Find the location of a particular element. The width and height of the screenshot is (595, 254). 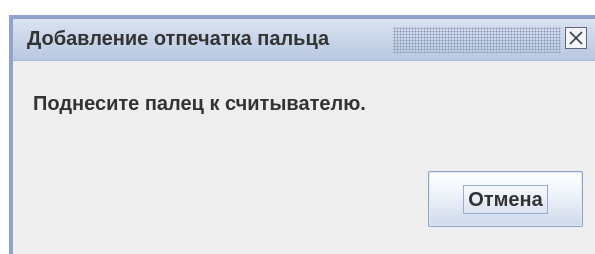

cancel-button: Отмена is located at coordinates (505, 199).